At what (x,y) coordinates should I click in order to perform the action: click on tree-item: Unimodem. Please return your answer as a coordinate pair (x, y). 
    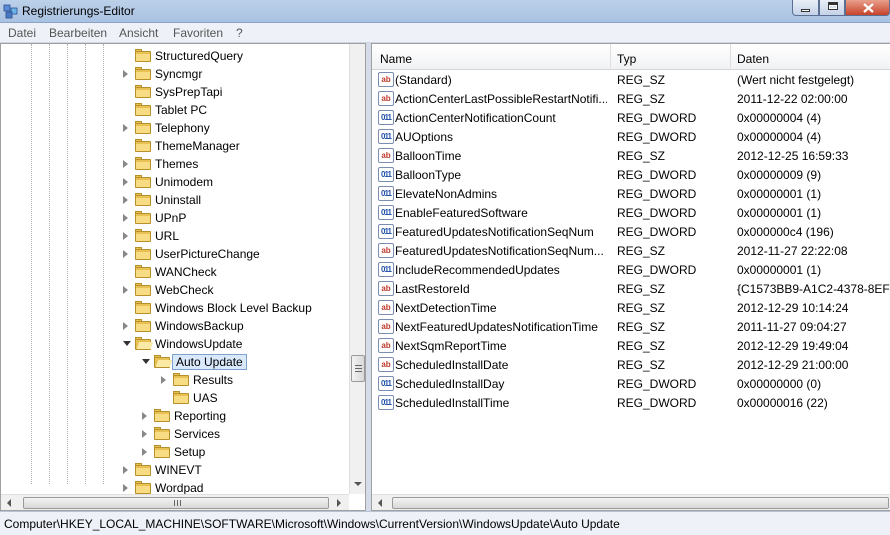
    Looking at the image, I should click on (173, 182).